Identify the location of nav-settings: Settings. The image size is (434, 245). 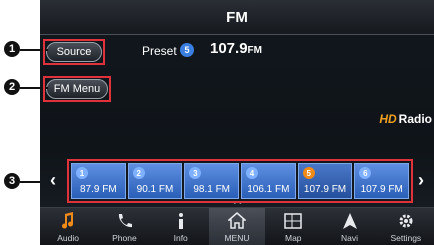
(406, 226).